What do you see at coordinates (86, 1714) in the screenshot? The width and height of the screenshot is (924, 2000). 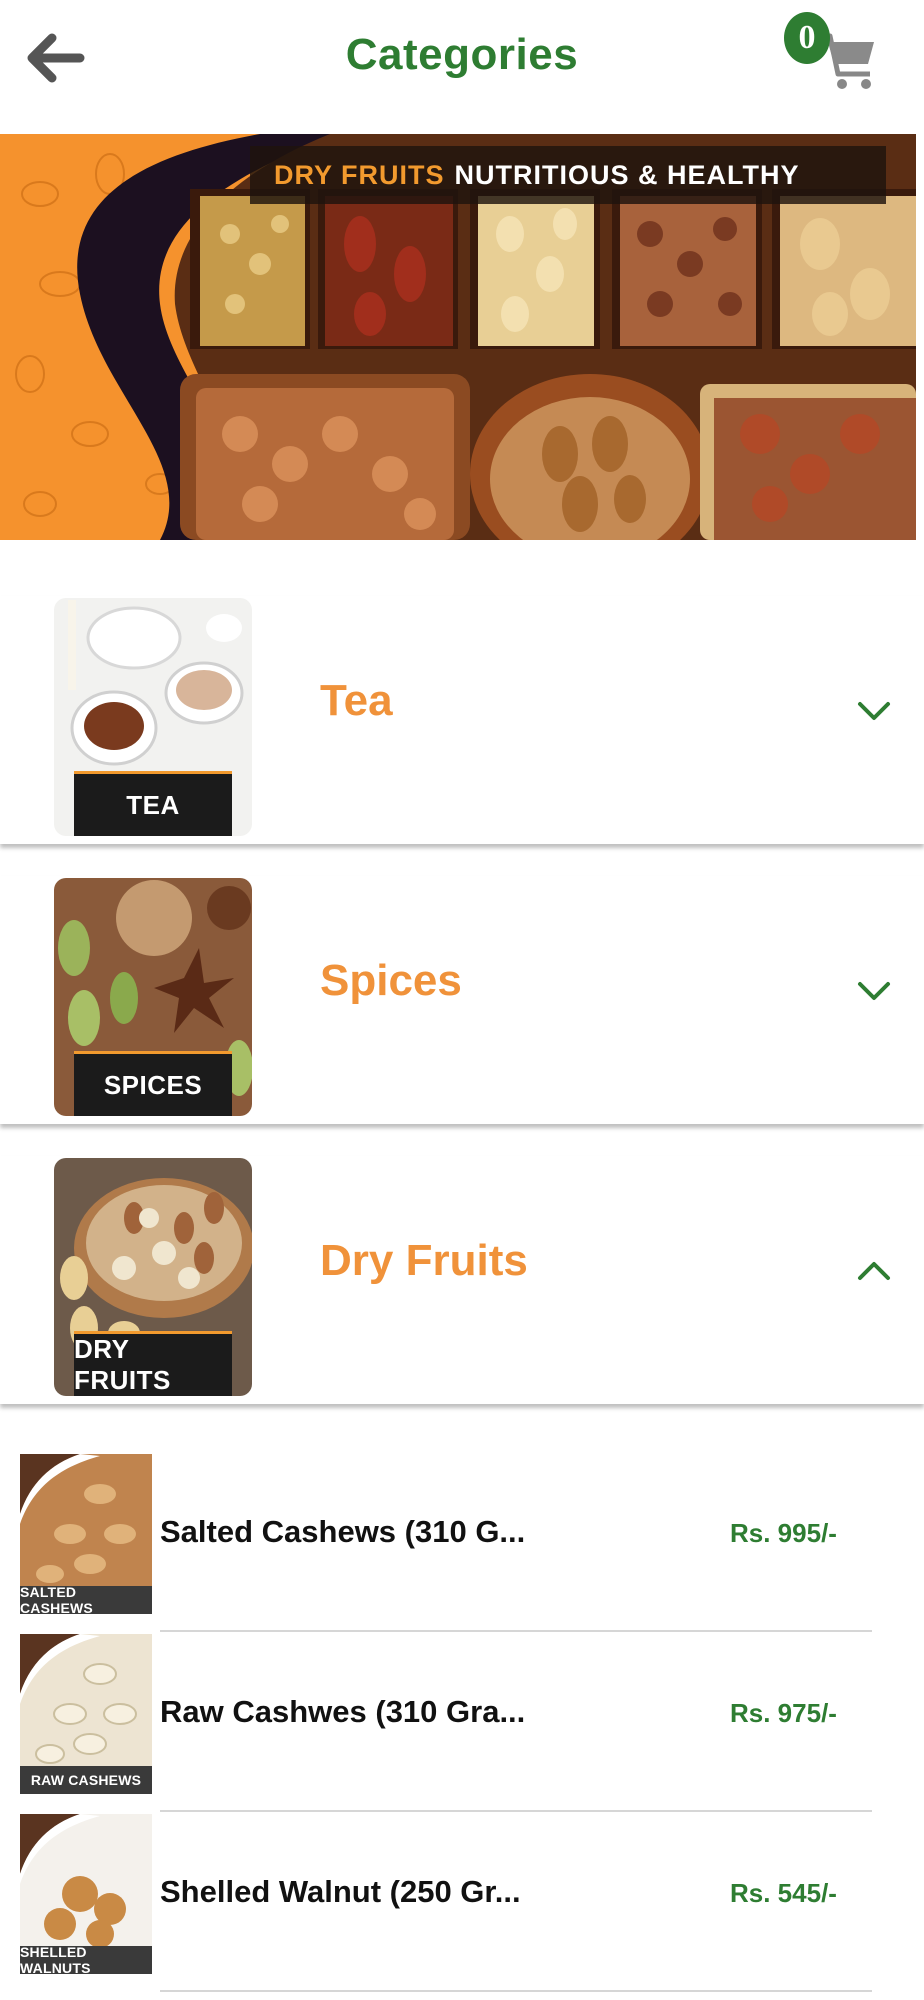 I see `product-thumbnail: RAW CASHEWS` at bounding box center [86, 1714].